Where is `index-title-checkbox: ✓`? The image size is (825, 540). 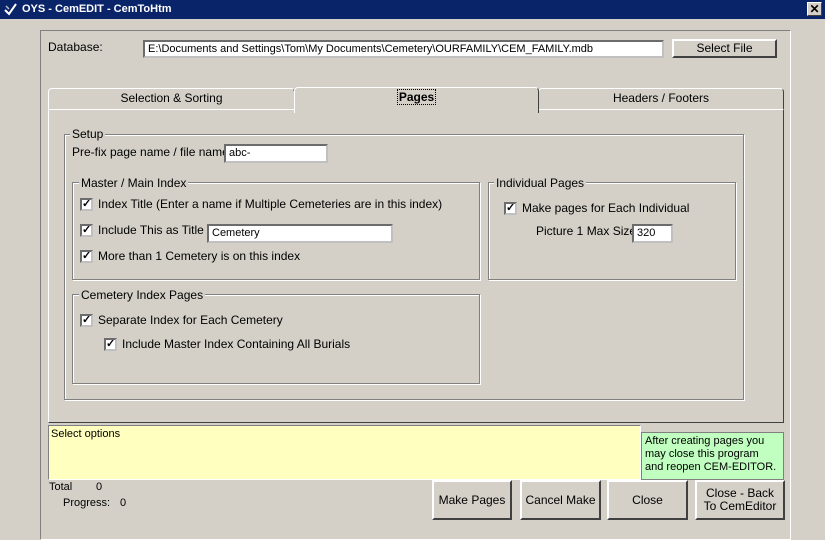
index-title-checkbox: ✓ is located at coordinates (86, 204).